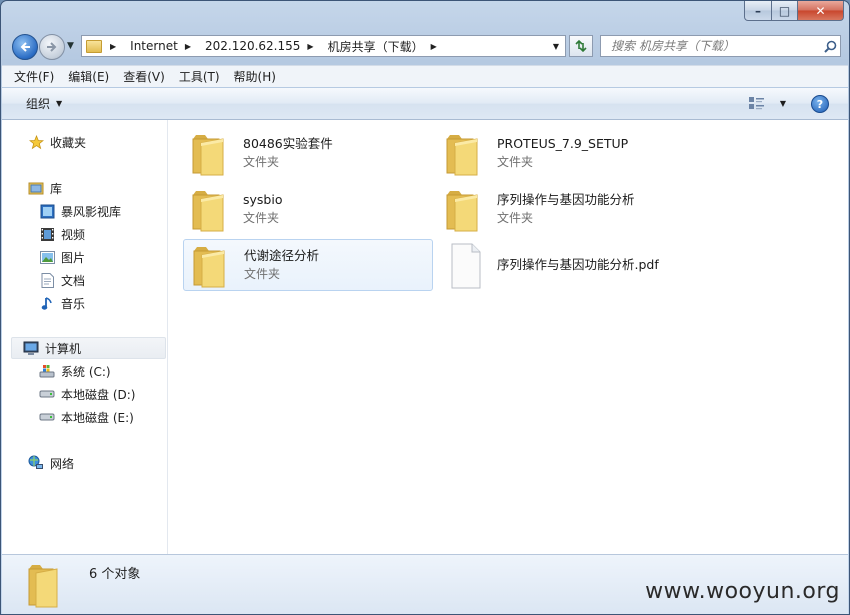  I want to click on back-arrow-icon, so click(25, 47).